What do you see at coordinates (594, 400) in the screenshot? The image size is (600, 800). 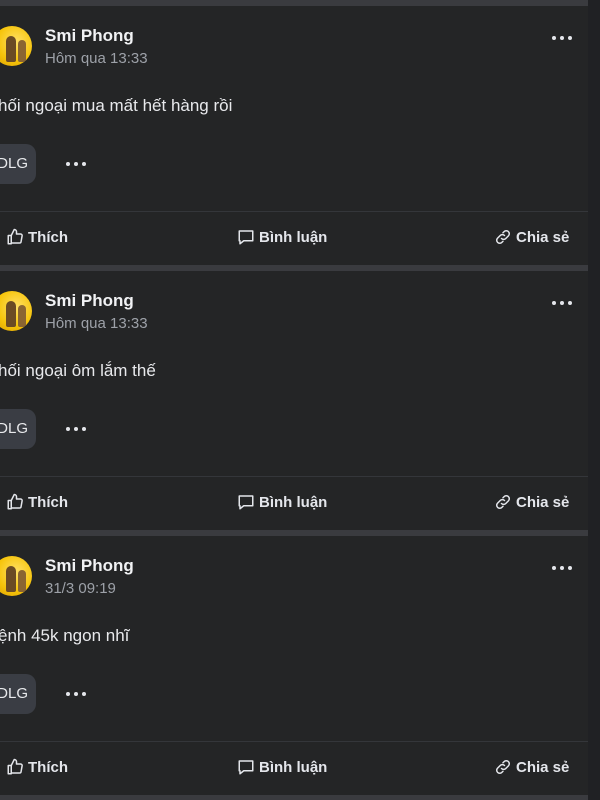 I see `scrollbar-track` at bounding box center [594, 400].